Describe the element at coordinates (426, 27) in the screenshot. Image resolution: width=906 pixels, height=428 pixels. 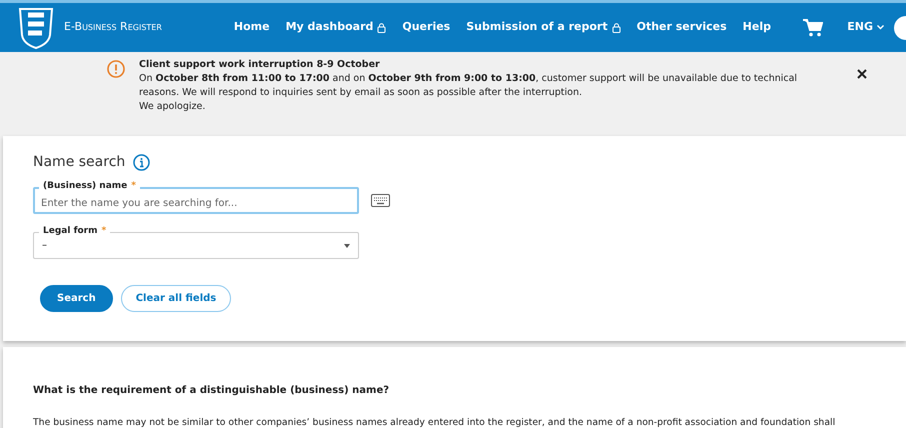
I see `nav-link: Queries` at that location.